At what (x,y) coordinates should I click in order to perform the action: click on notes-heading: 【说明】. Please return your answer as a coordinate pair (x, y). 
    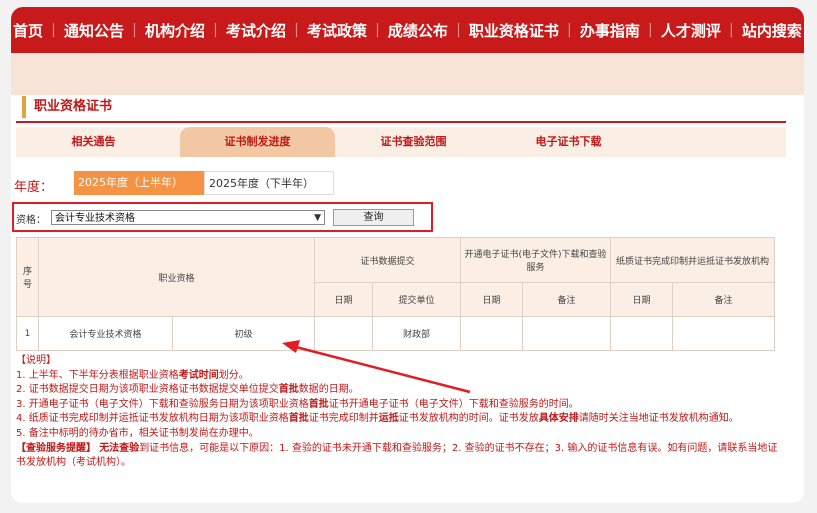
    Looking at the image, I should click on (36, 360).